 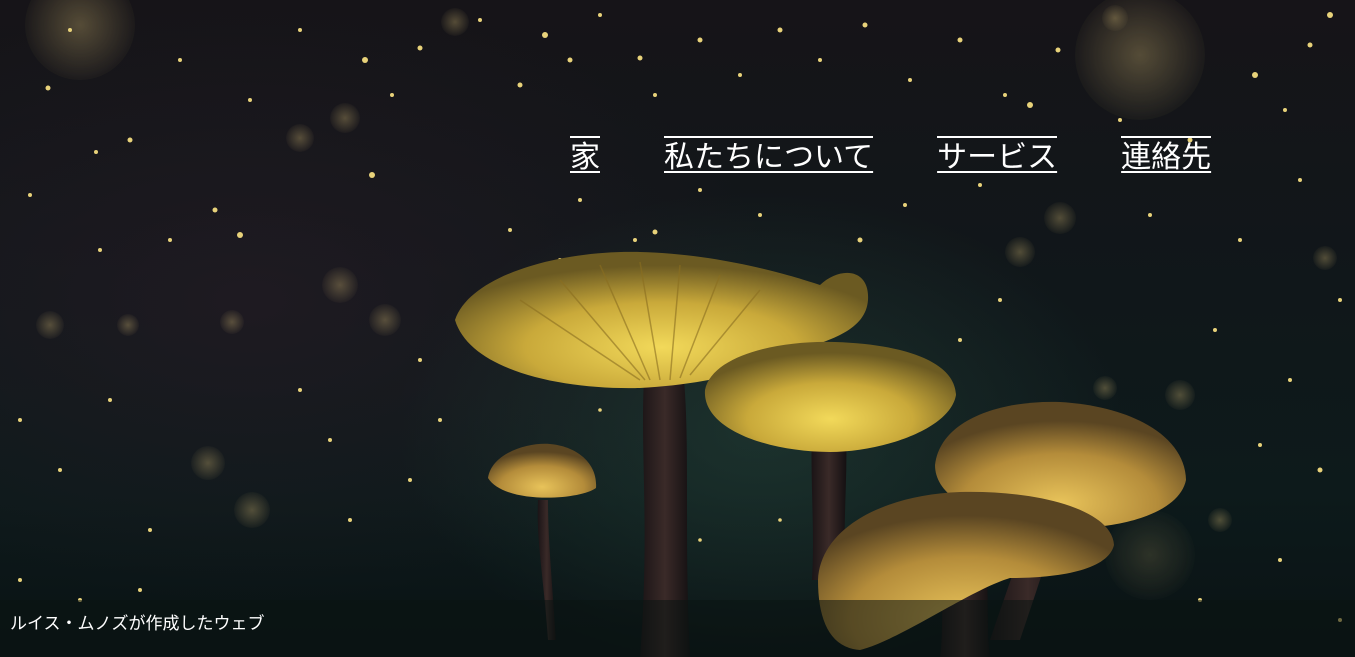 I want to click on nav-link-contact: 連絡先, so click(x=1166, y=158).